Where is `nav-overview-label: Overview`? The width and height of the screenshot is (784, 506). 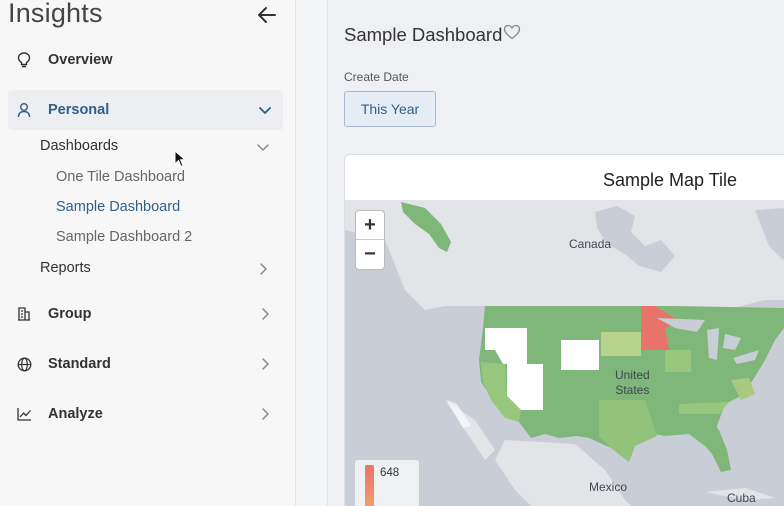 nav-overview-label: Overview is located at coordinates (80, 60).